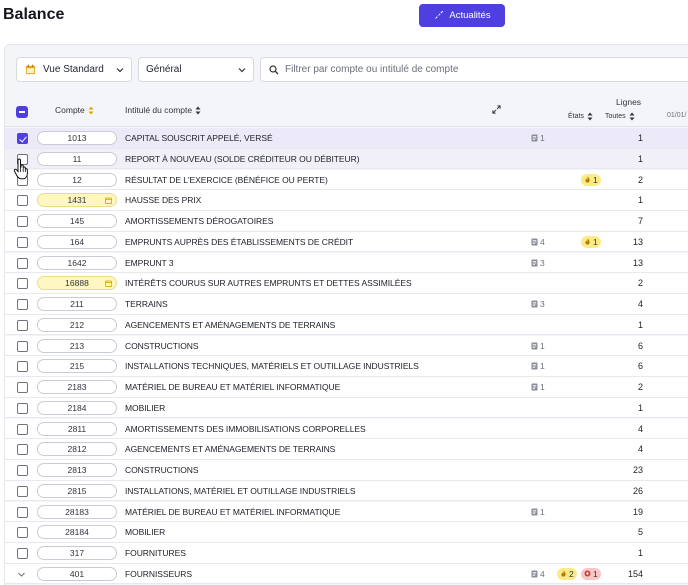 This screenshot has width=688, height=585. I want to click on account-number-pill: 28184, so click(77, 532).